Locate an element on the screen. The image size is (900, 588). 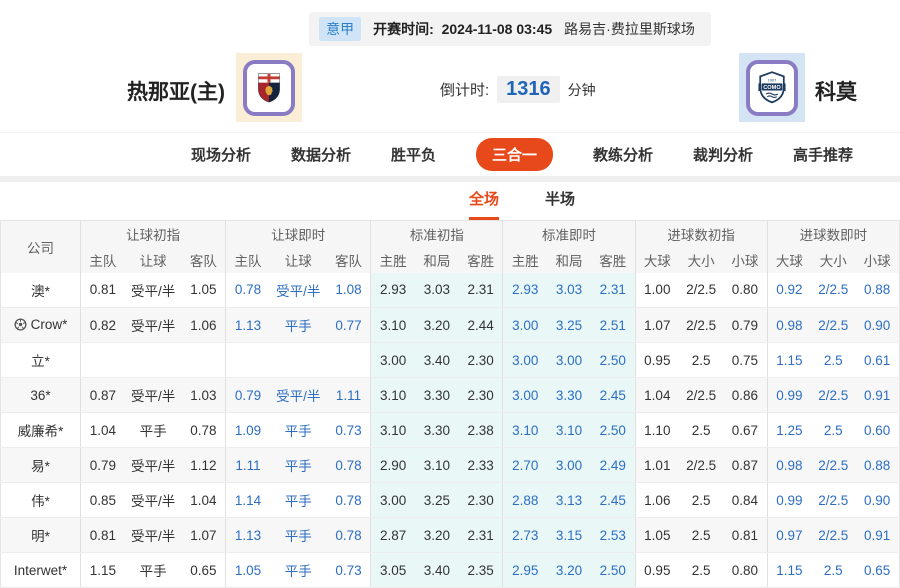
countdown-value: 1316 is located at coordinates (528, 89).